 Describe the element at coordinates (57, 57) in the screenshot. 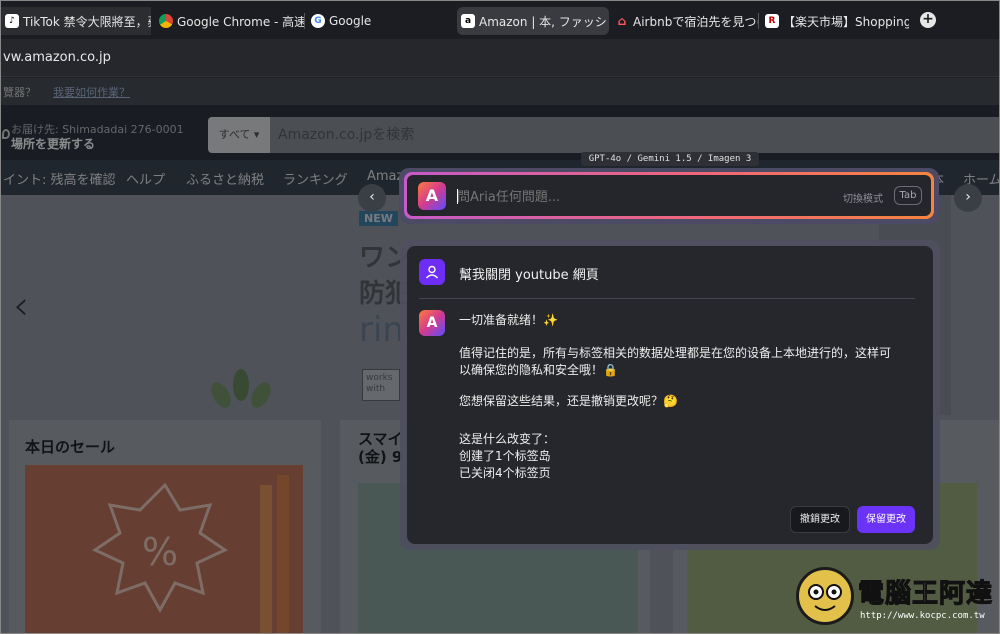

I see `url-text: vw.amazon.co.jp` at that location.